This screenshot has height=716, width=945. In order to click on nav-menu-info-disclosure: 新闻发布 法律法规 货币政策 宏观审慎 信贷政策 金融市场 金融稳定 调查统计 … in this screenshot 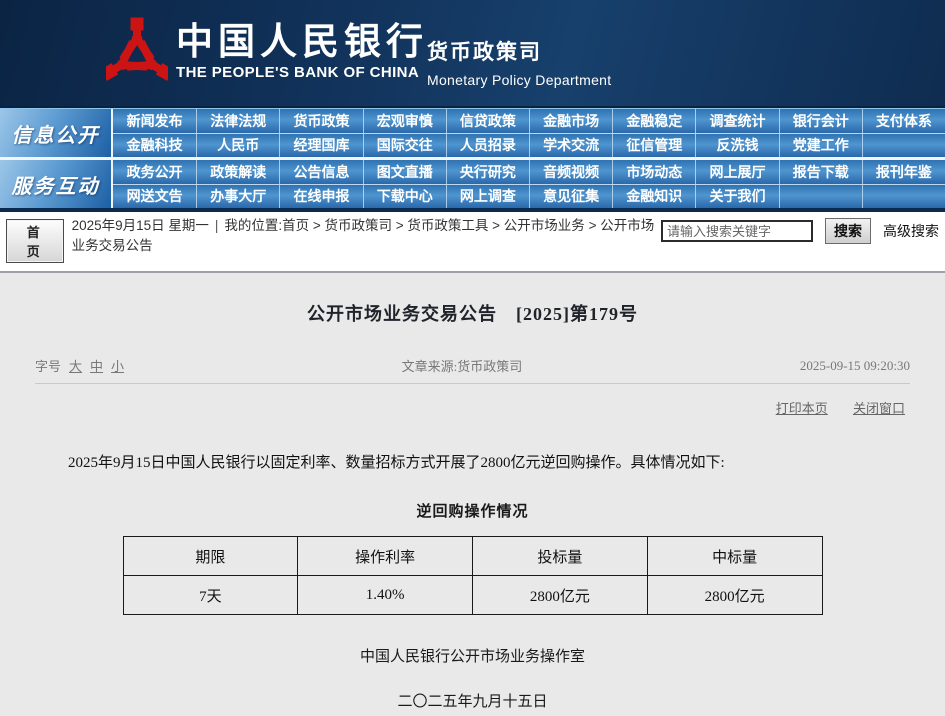, I will do `click(529, 133)`.